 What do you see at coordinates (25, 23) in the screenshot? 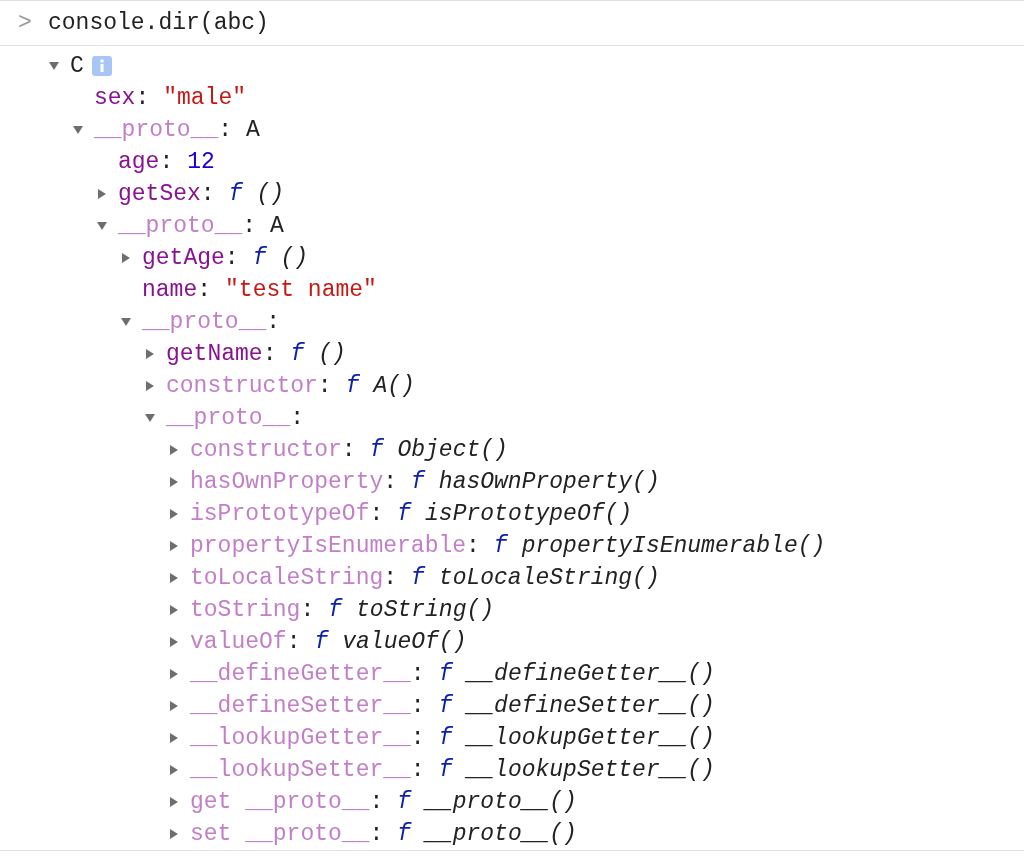
I see `prompt-marker: >` at bounding box center [25, 23].